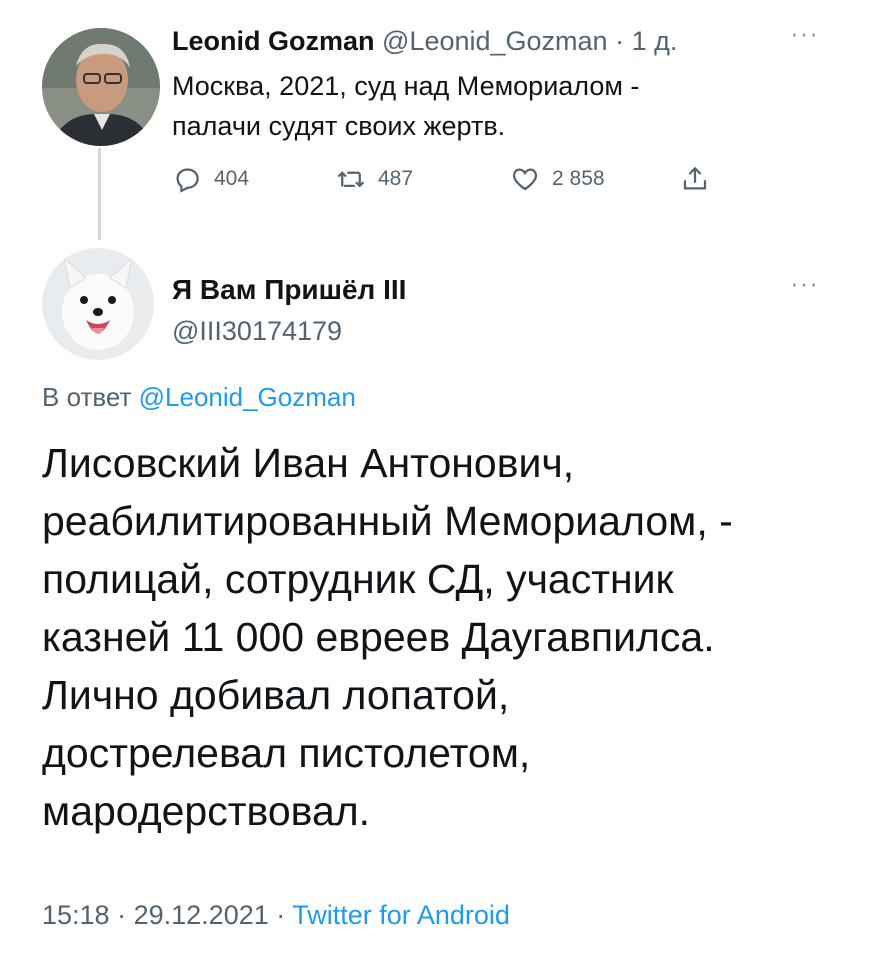  Describe the element at coordinates (358, 579) in the screenshot. I see `tweet-text-line: полицай, сотрудник СД, участник` at that location.